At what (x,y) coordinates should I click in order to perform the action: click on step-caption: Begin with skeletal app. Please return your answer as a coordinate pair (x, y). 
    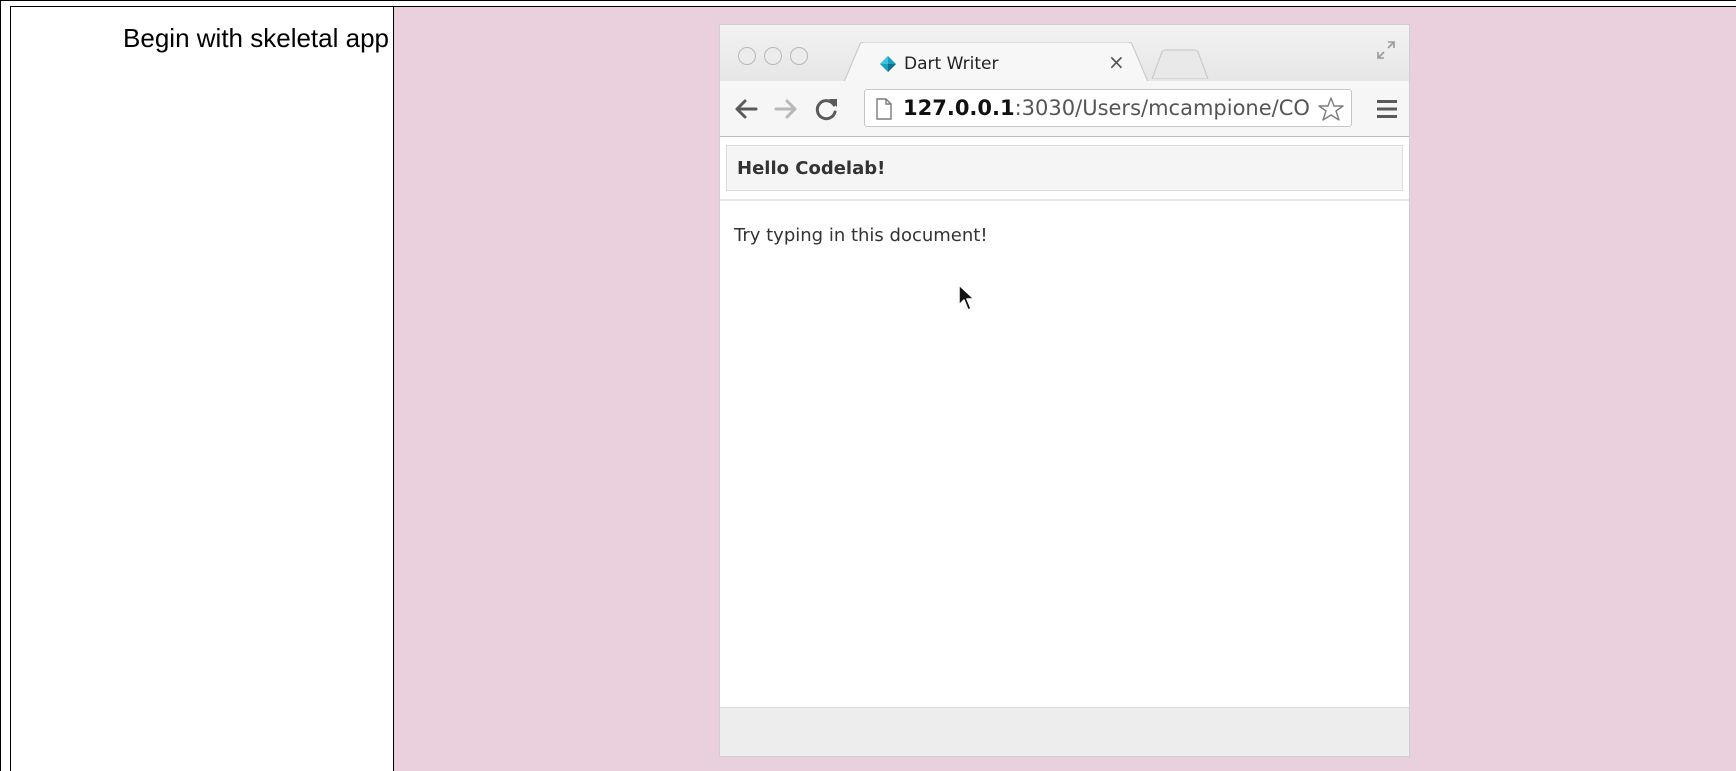
    Looking at the image, I should click on (256, 38).